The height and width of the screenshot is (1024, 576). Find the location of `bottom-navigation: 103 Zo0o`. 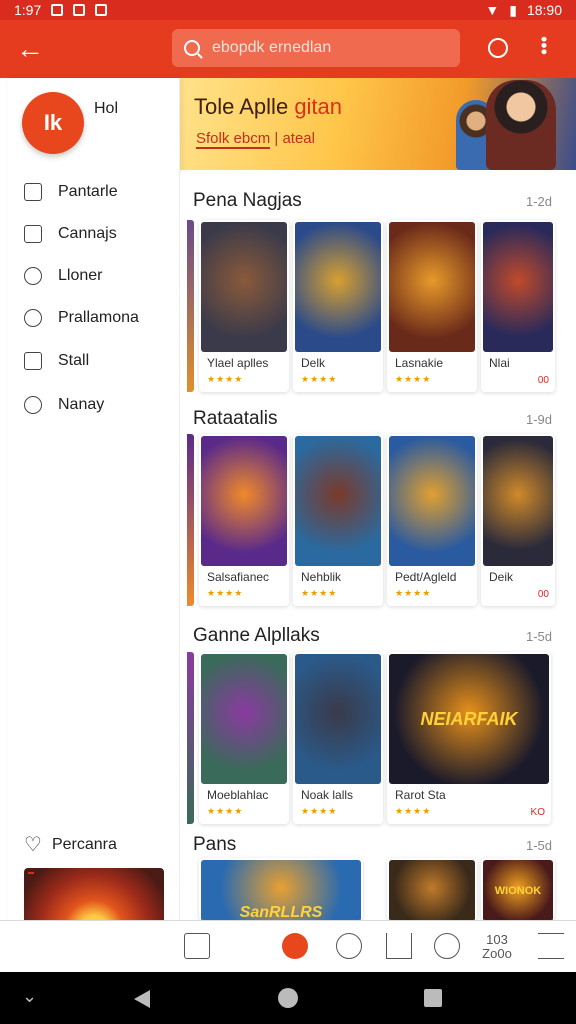

bottom-navigation: 103 Zo0o is located at coordinates (288, 946).